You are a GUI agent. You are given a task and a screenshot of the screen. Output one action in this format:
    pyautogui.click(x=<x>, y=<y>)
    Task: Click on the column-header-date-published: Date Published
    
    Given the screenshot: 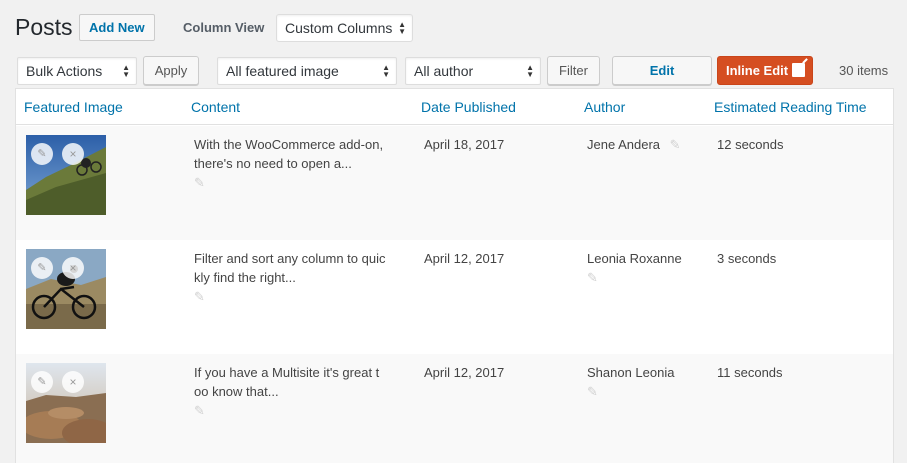 What is the action you would take?
    pyautogui.click(x=468, y=107)
    